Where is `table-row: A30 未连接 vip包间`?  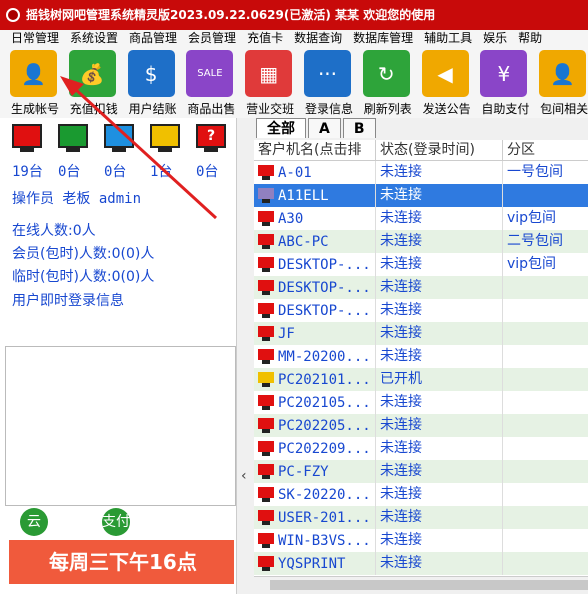
table-row: A30 未连接 vip包间 is located at coordinates (421, 218).